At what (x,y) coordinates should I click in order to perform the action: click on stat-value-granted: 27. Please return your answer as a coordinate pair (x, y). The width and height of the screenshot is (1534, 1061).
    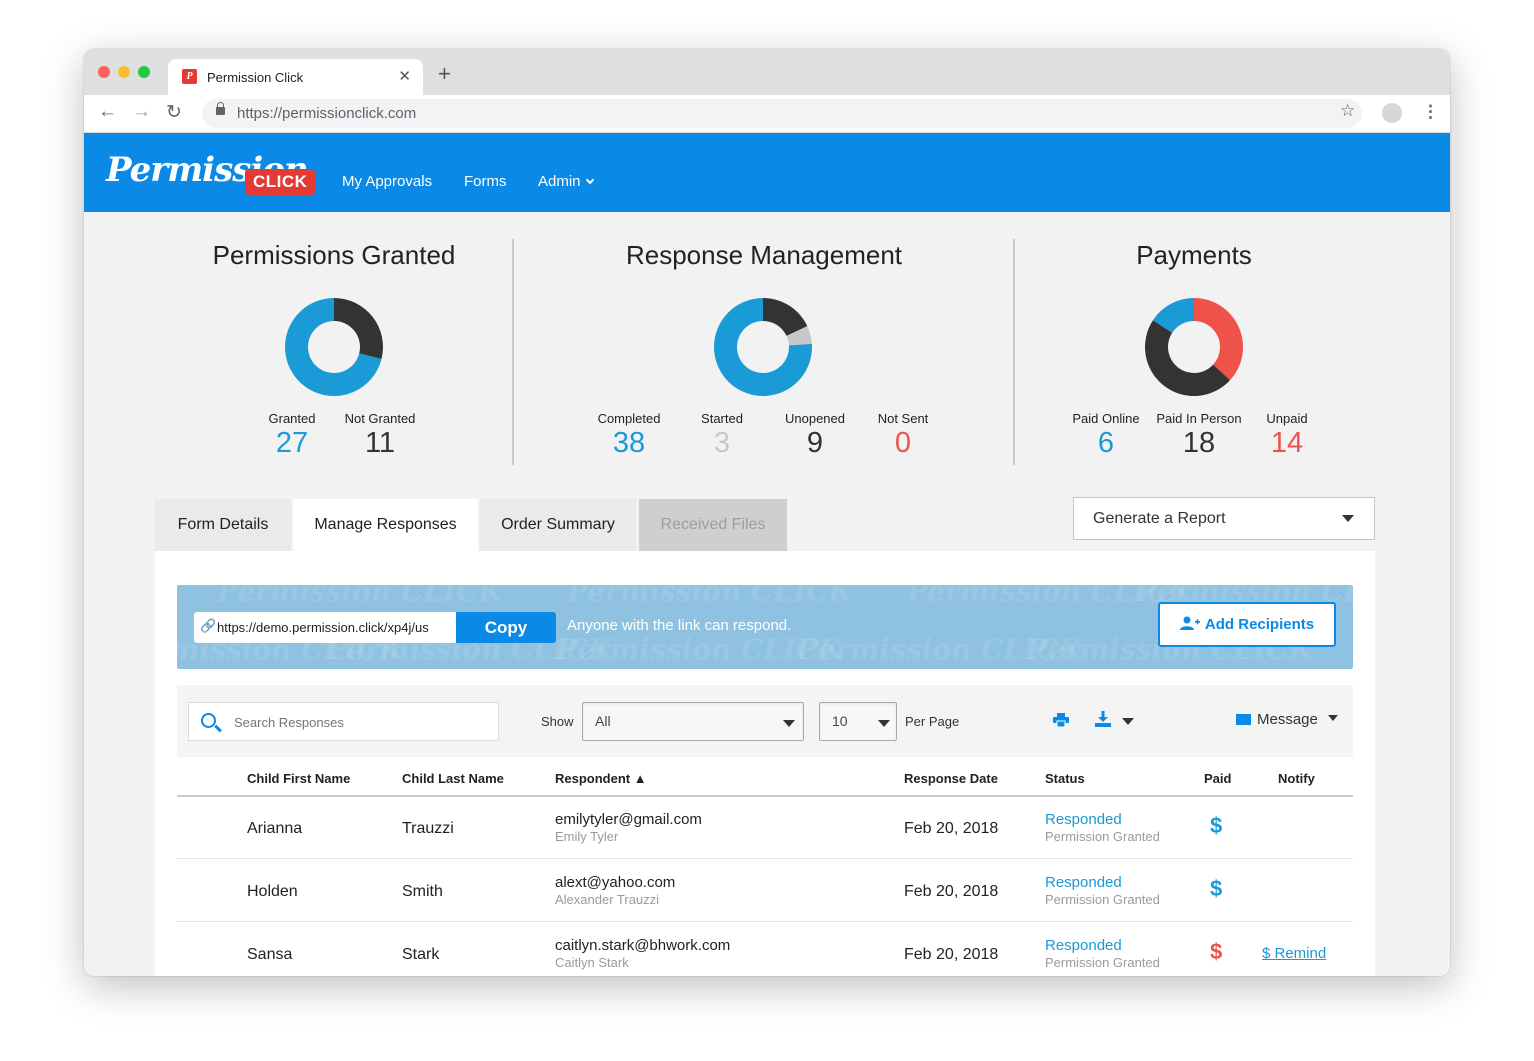
    Looking at the image, I should click on (292, 443).